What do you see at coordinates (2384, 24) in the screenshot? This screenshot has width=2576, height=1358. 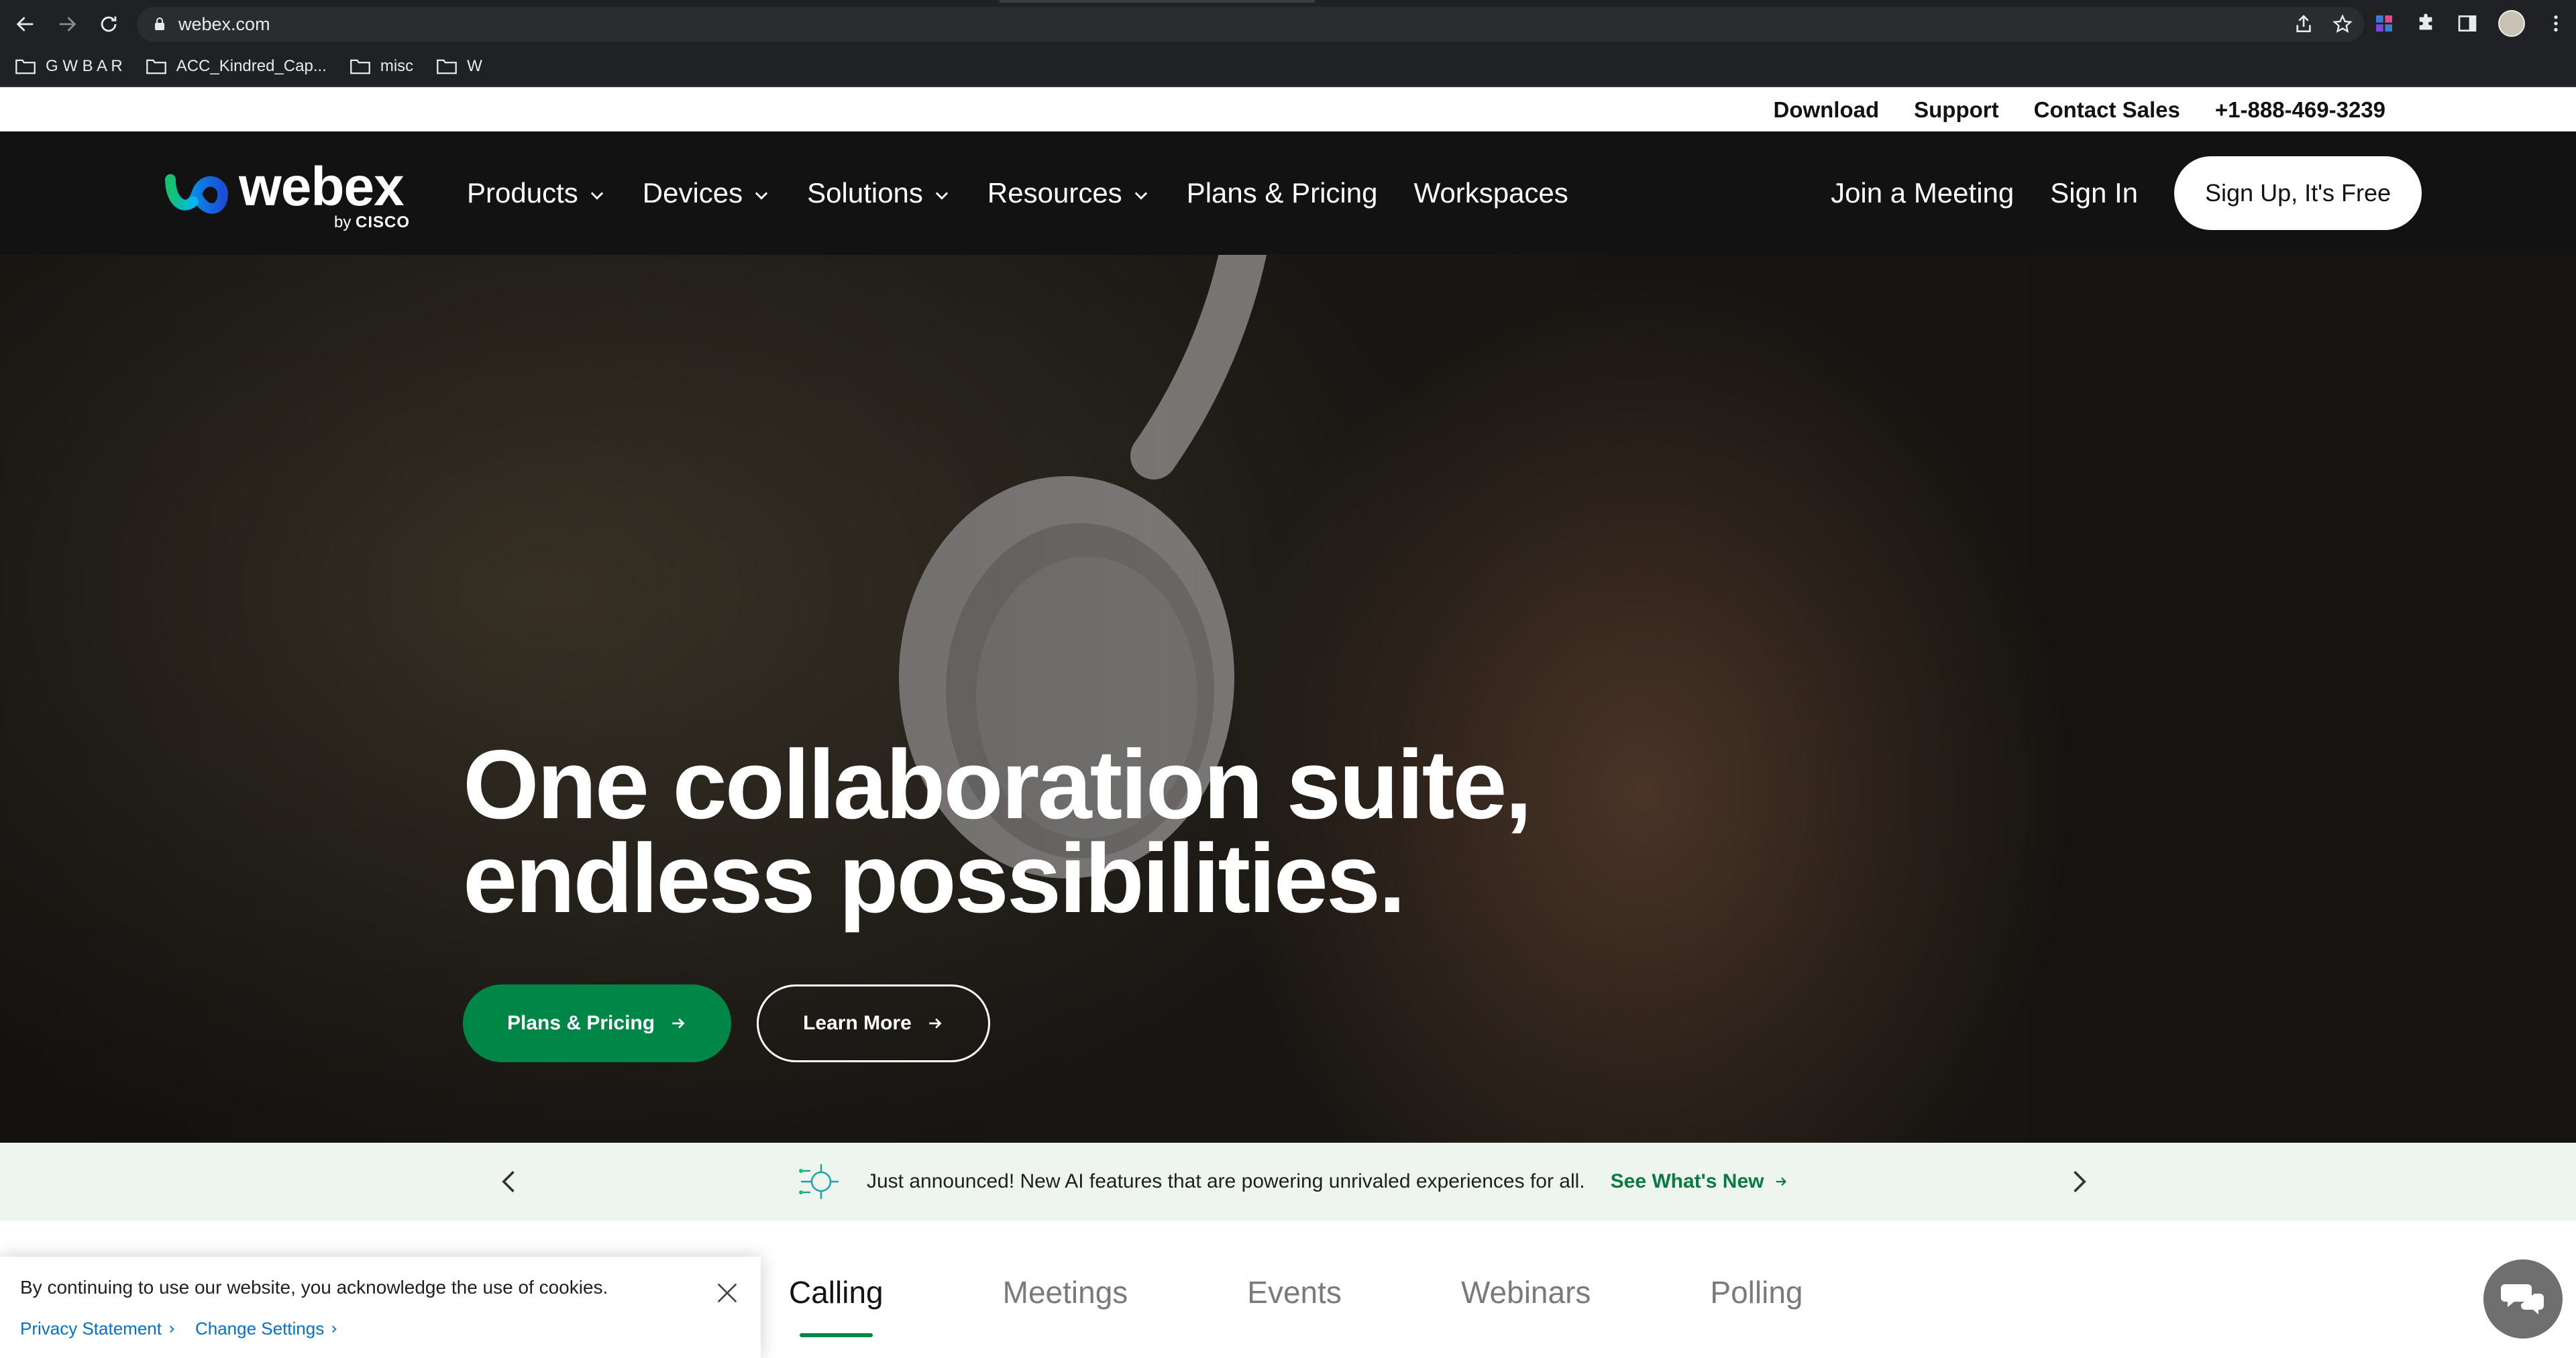 I see `extension-grid-icon` at bounding box center [2384, 24].